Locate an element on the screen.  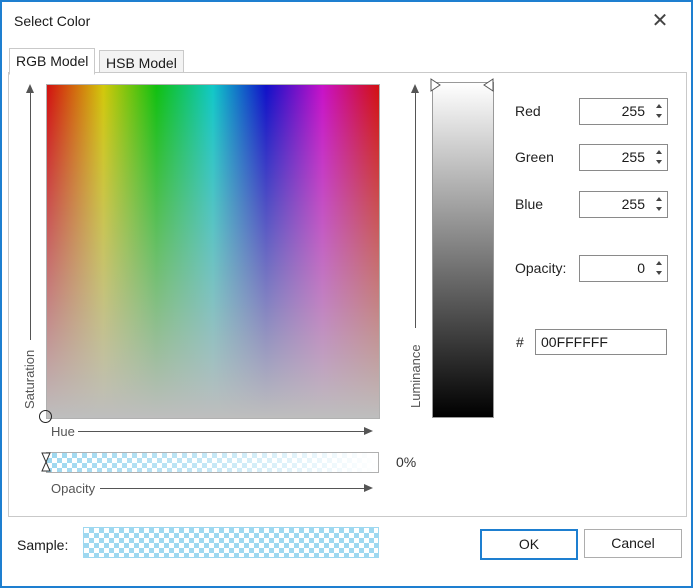
opacity-percent-label: 0% is located at coordinates (406, 462).